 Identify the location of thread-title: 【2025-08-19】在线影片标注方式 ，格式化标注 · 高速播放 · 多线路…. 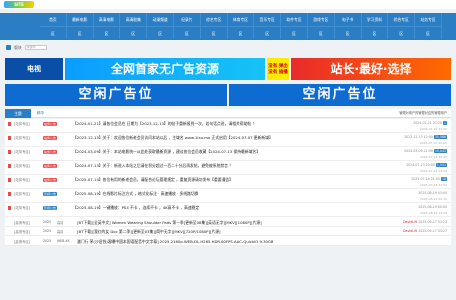
(135, 194).